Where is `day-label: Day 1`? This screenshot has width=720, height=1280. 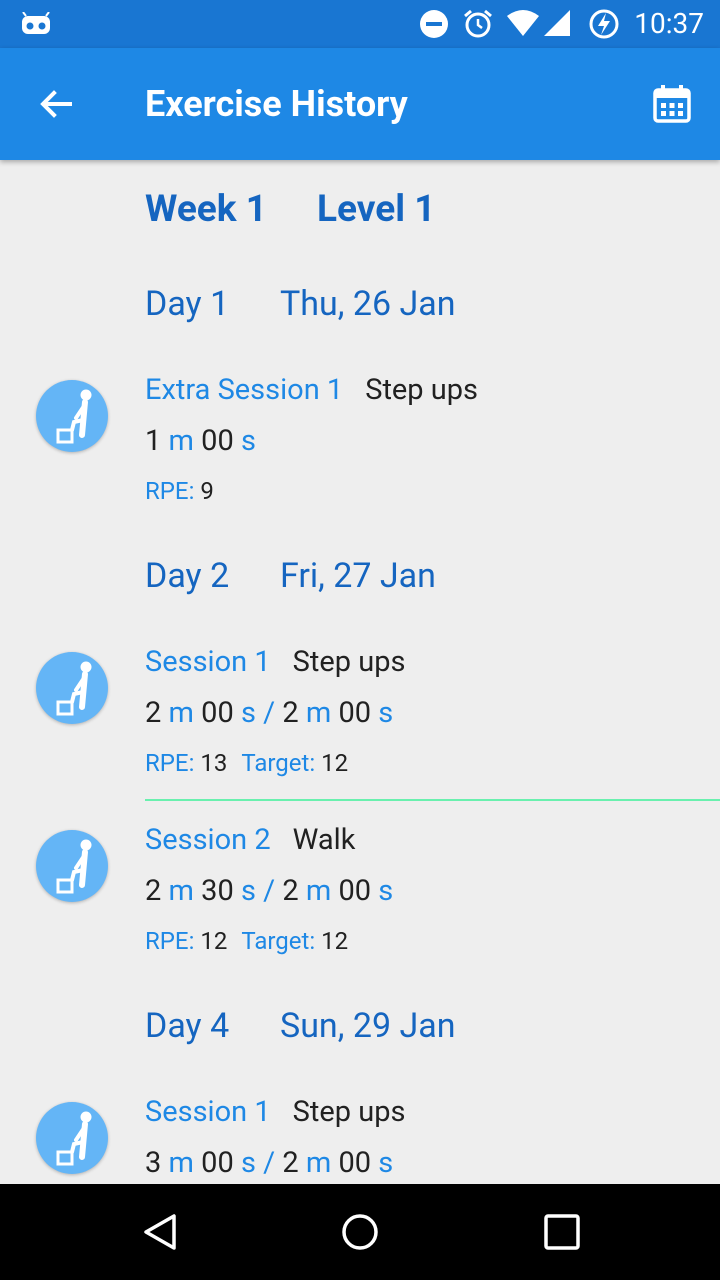 day-label: Day 1 is located at coordinates (187, 304).